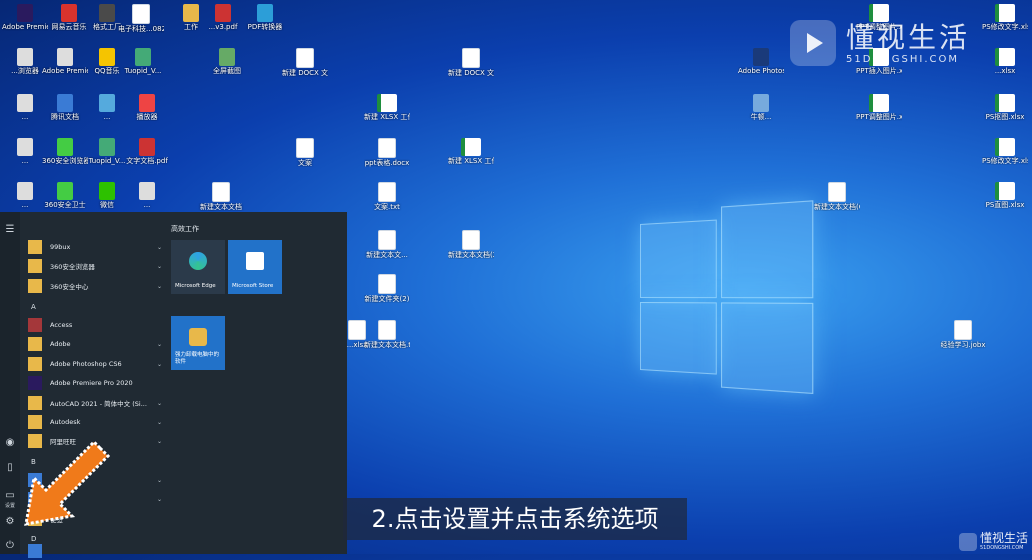 The image size is (1032, 560). What do you see at coordinates (95, 403) in the screenshot?
I see `app-list-item: AutoCAD 2021 - 简体中文 (Si... ⌄` at bounding box center [95, 403].